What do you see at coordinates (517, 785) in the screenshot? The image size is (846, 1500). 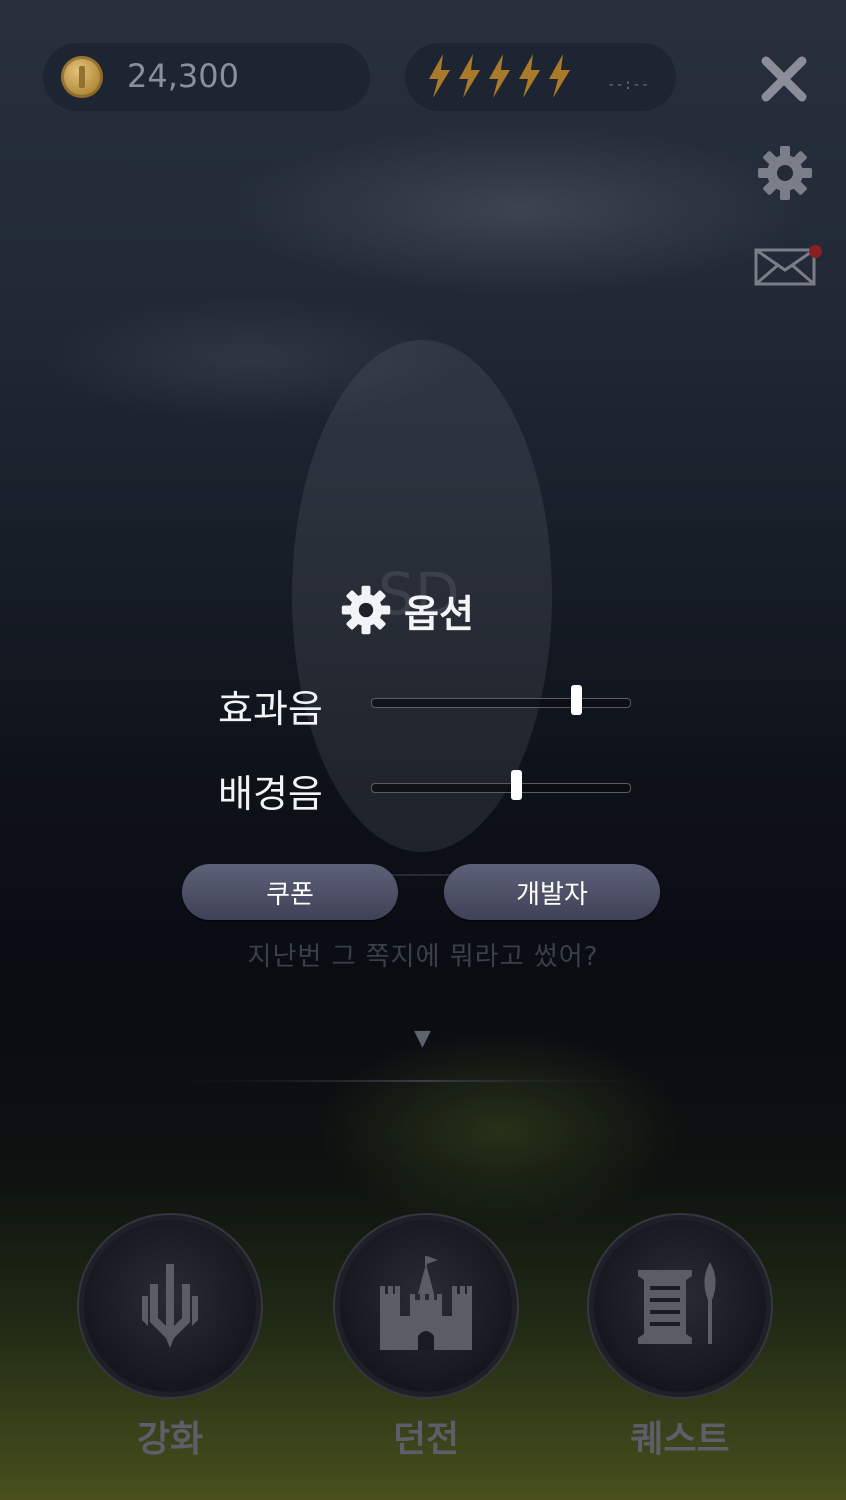 I see `bgm-slider-handle` at bounding box center [517, 785].